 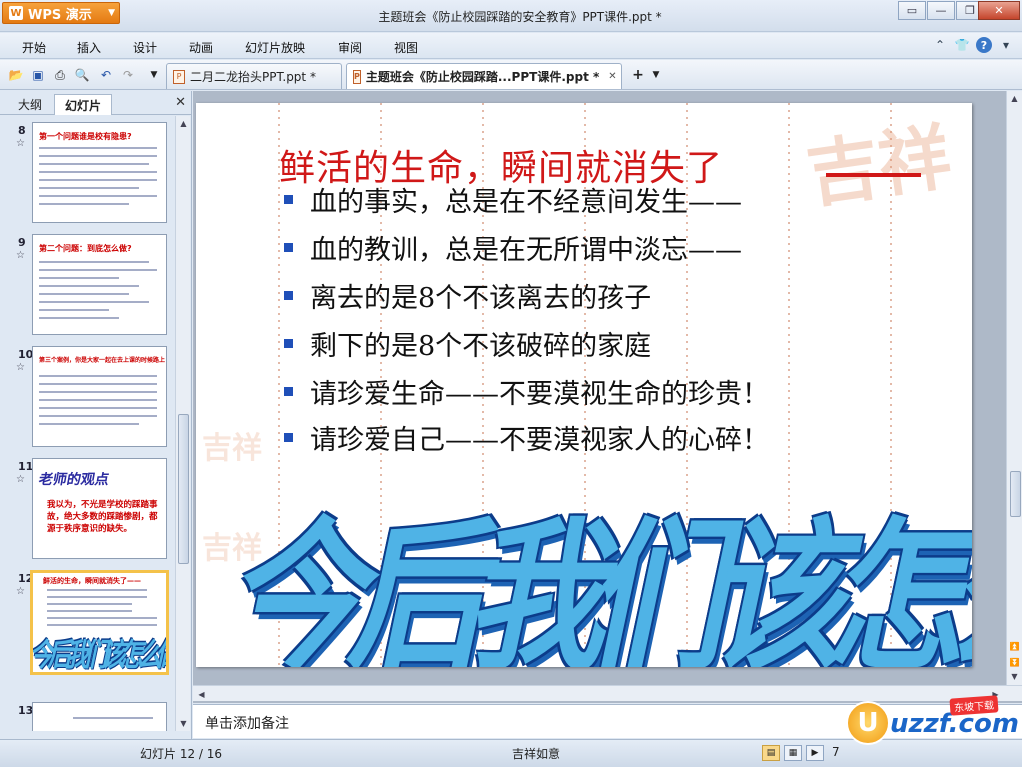 I want to click on tab-outline: 大纲, so click(x=30, y=104).